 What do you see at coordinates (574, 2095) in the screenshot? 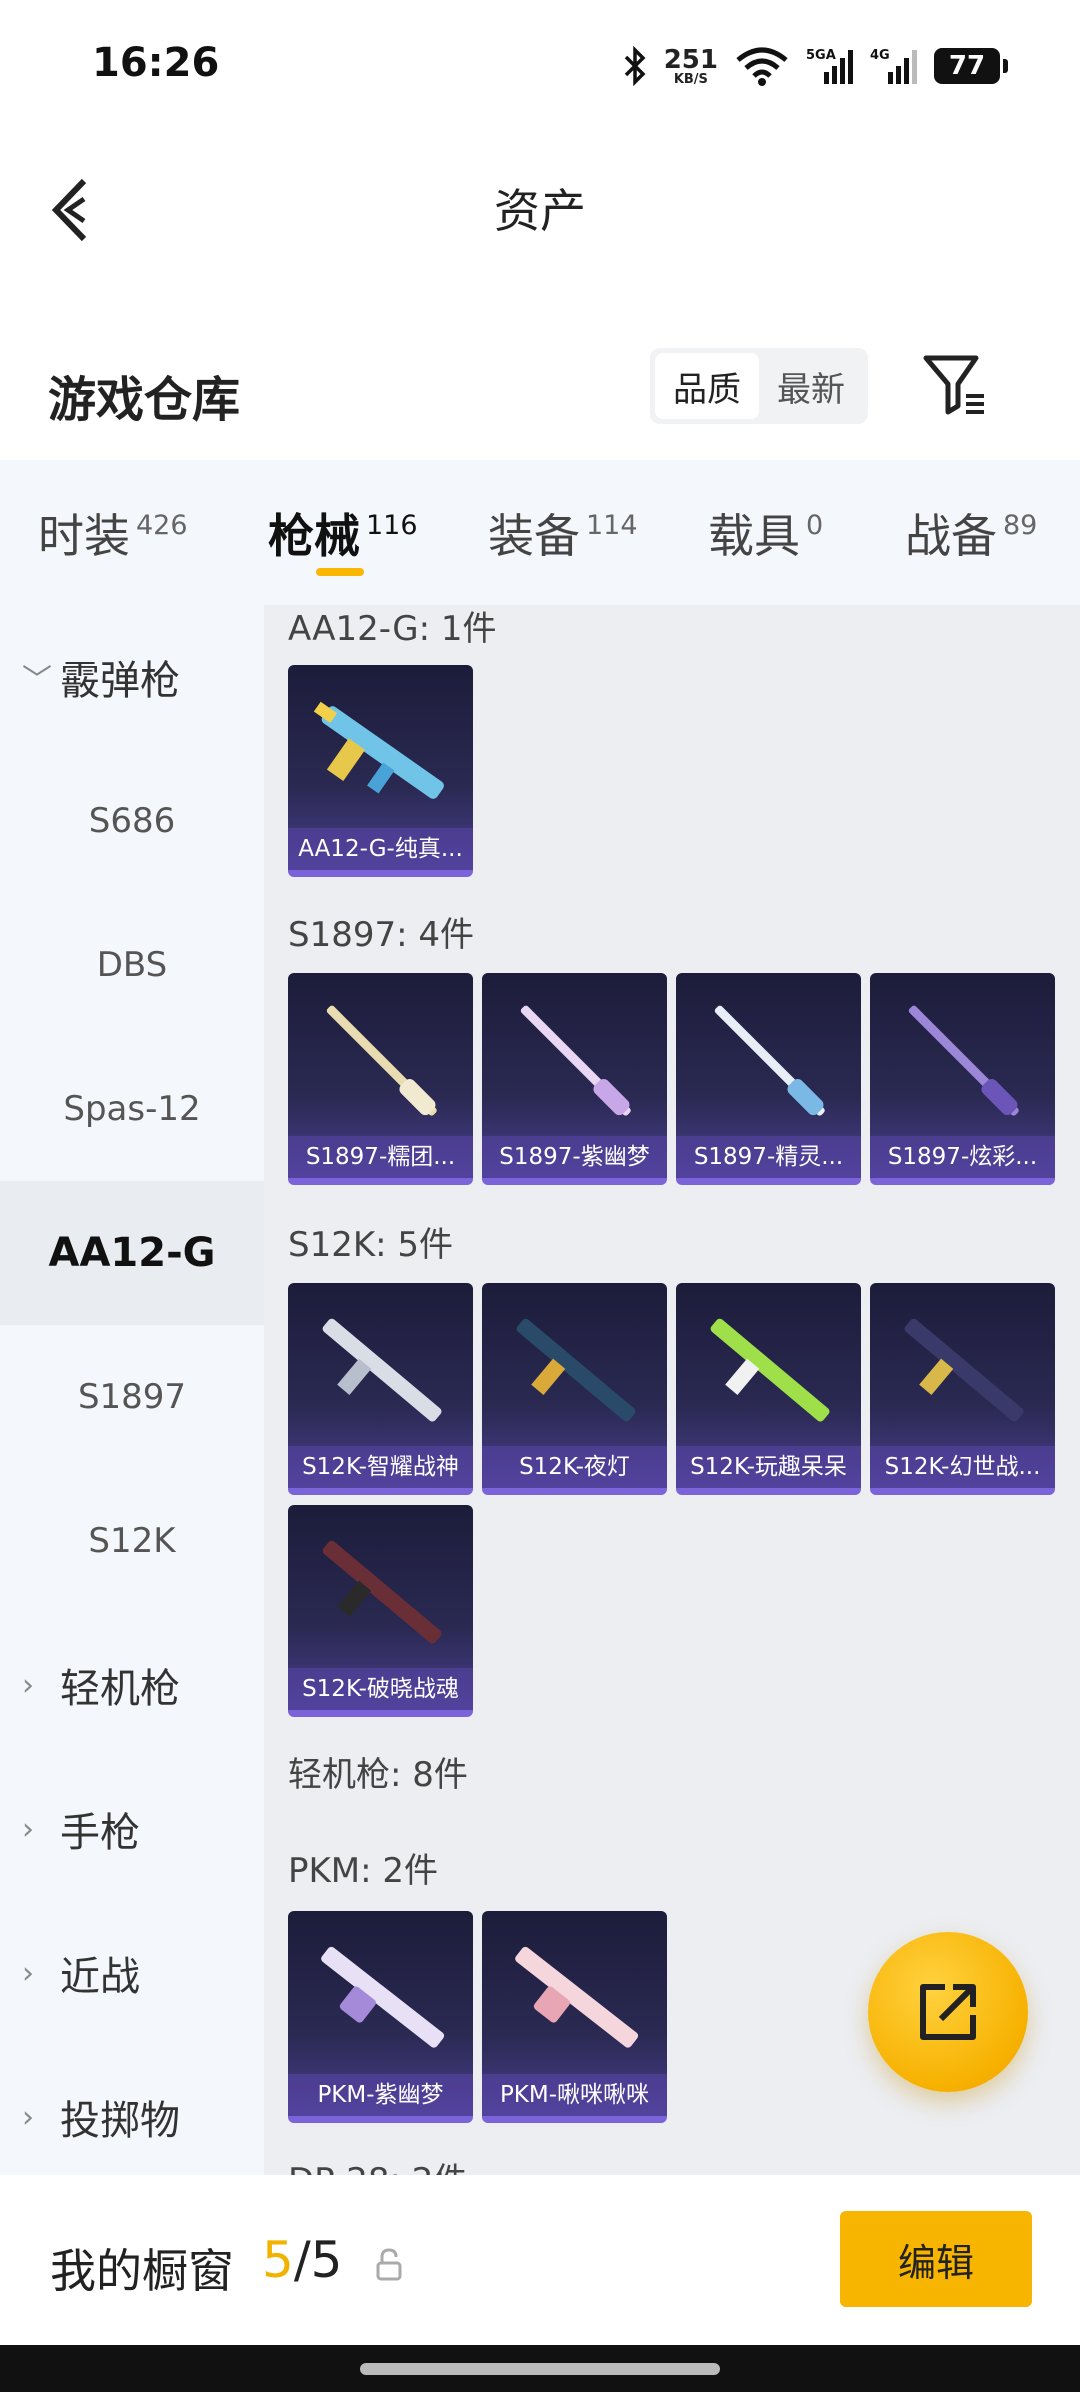
I see `skin-card-label: PKM-啾咪啾咪` at bounding box center [574, 2095].